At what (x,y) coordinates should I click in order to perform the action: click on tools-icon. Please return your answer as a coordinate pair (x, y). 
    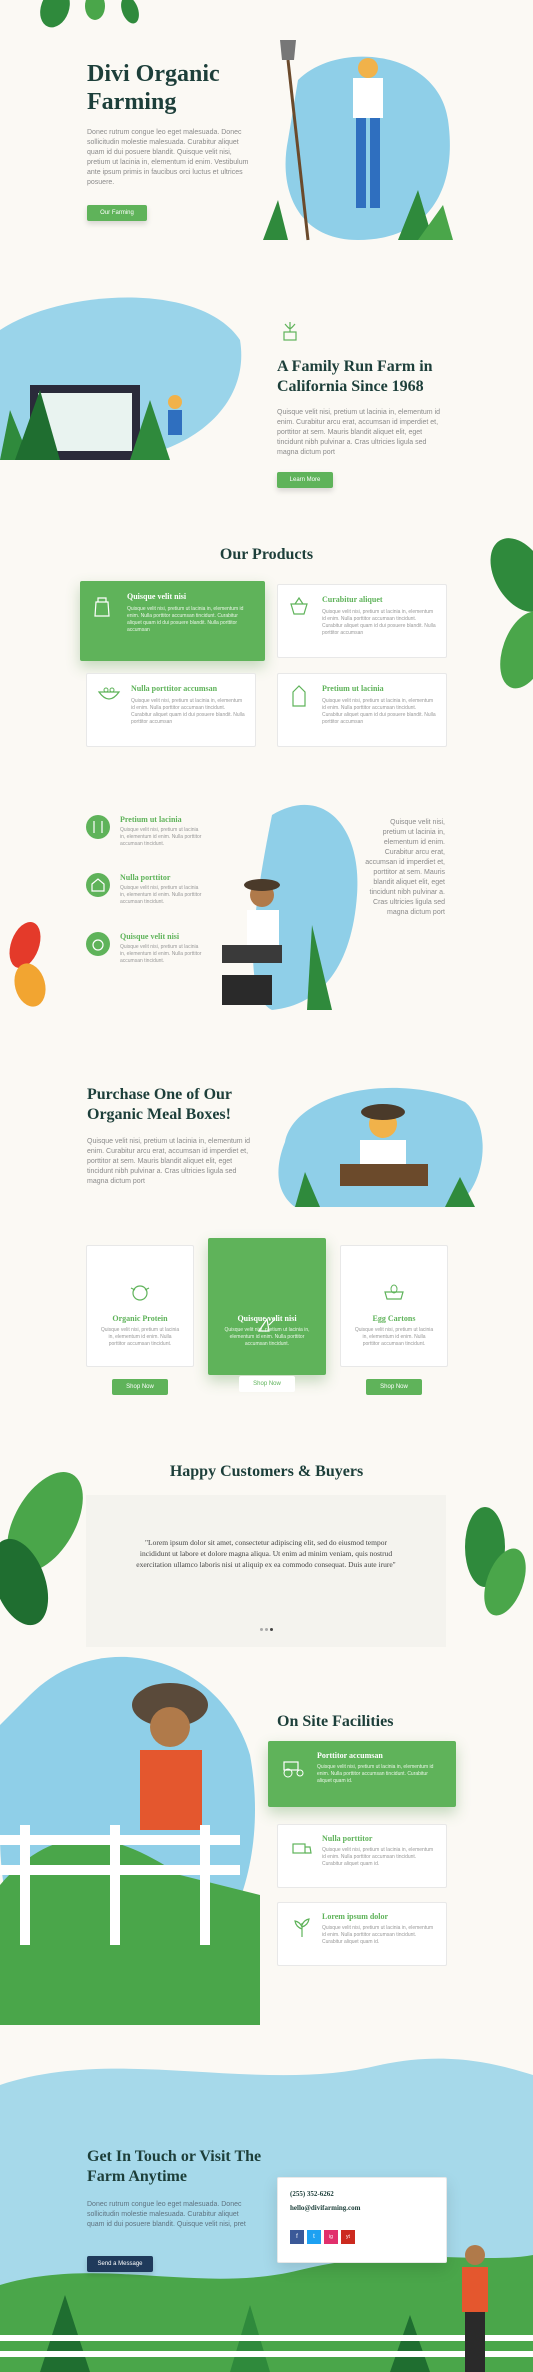
    Looking at the image, I should click on (98, 827).